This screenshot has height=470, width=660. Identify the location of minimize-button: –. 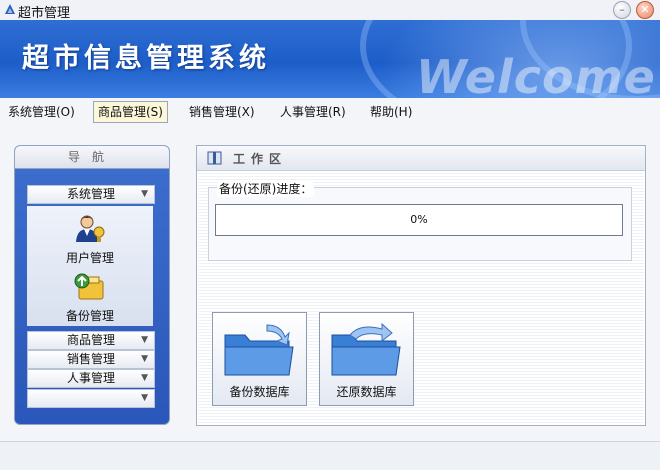
(622, 10).